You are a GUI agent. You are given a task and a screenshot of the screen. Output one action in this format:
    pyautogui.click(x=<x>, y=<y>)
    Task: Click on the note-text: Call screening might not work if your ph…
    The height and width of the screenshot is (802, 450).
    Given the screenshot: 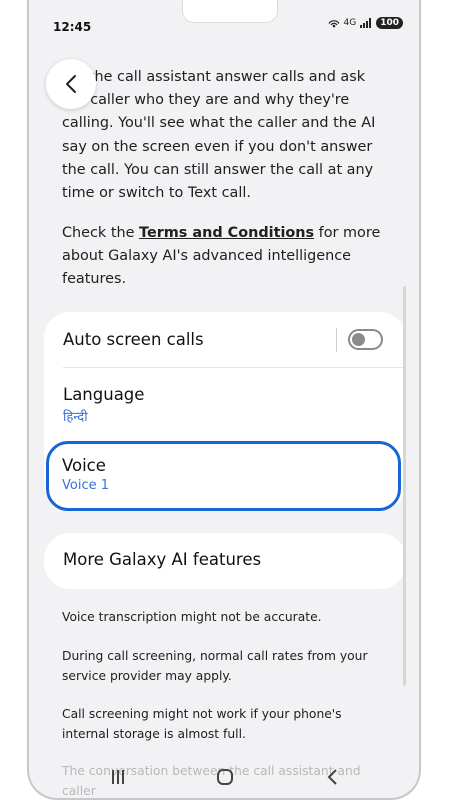 What is the action you would take?
    pyautogui.click(x=202, y=724)
    